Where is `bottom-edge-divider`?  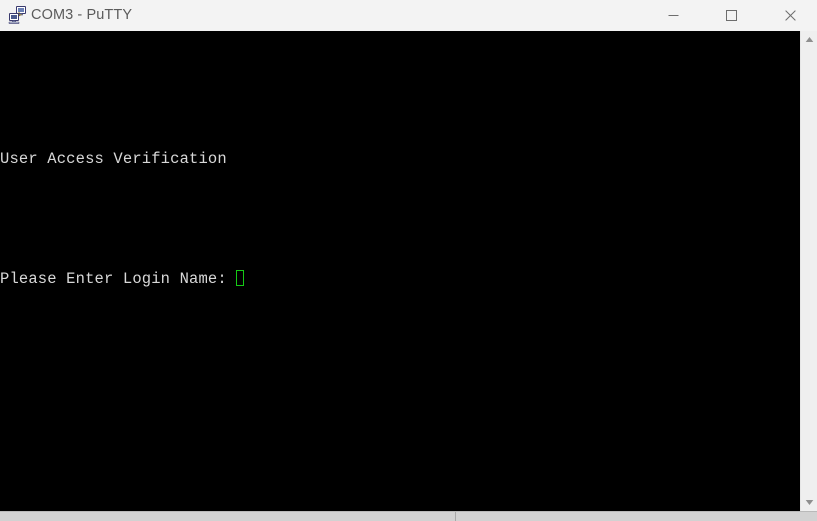
bottom-edge-divider is located at coordinates (455, 516).